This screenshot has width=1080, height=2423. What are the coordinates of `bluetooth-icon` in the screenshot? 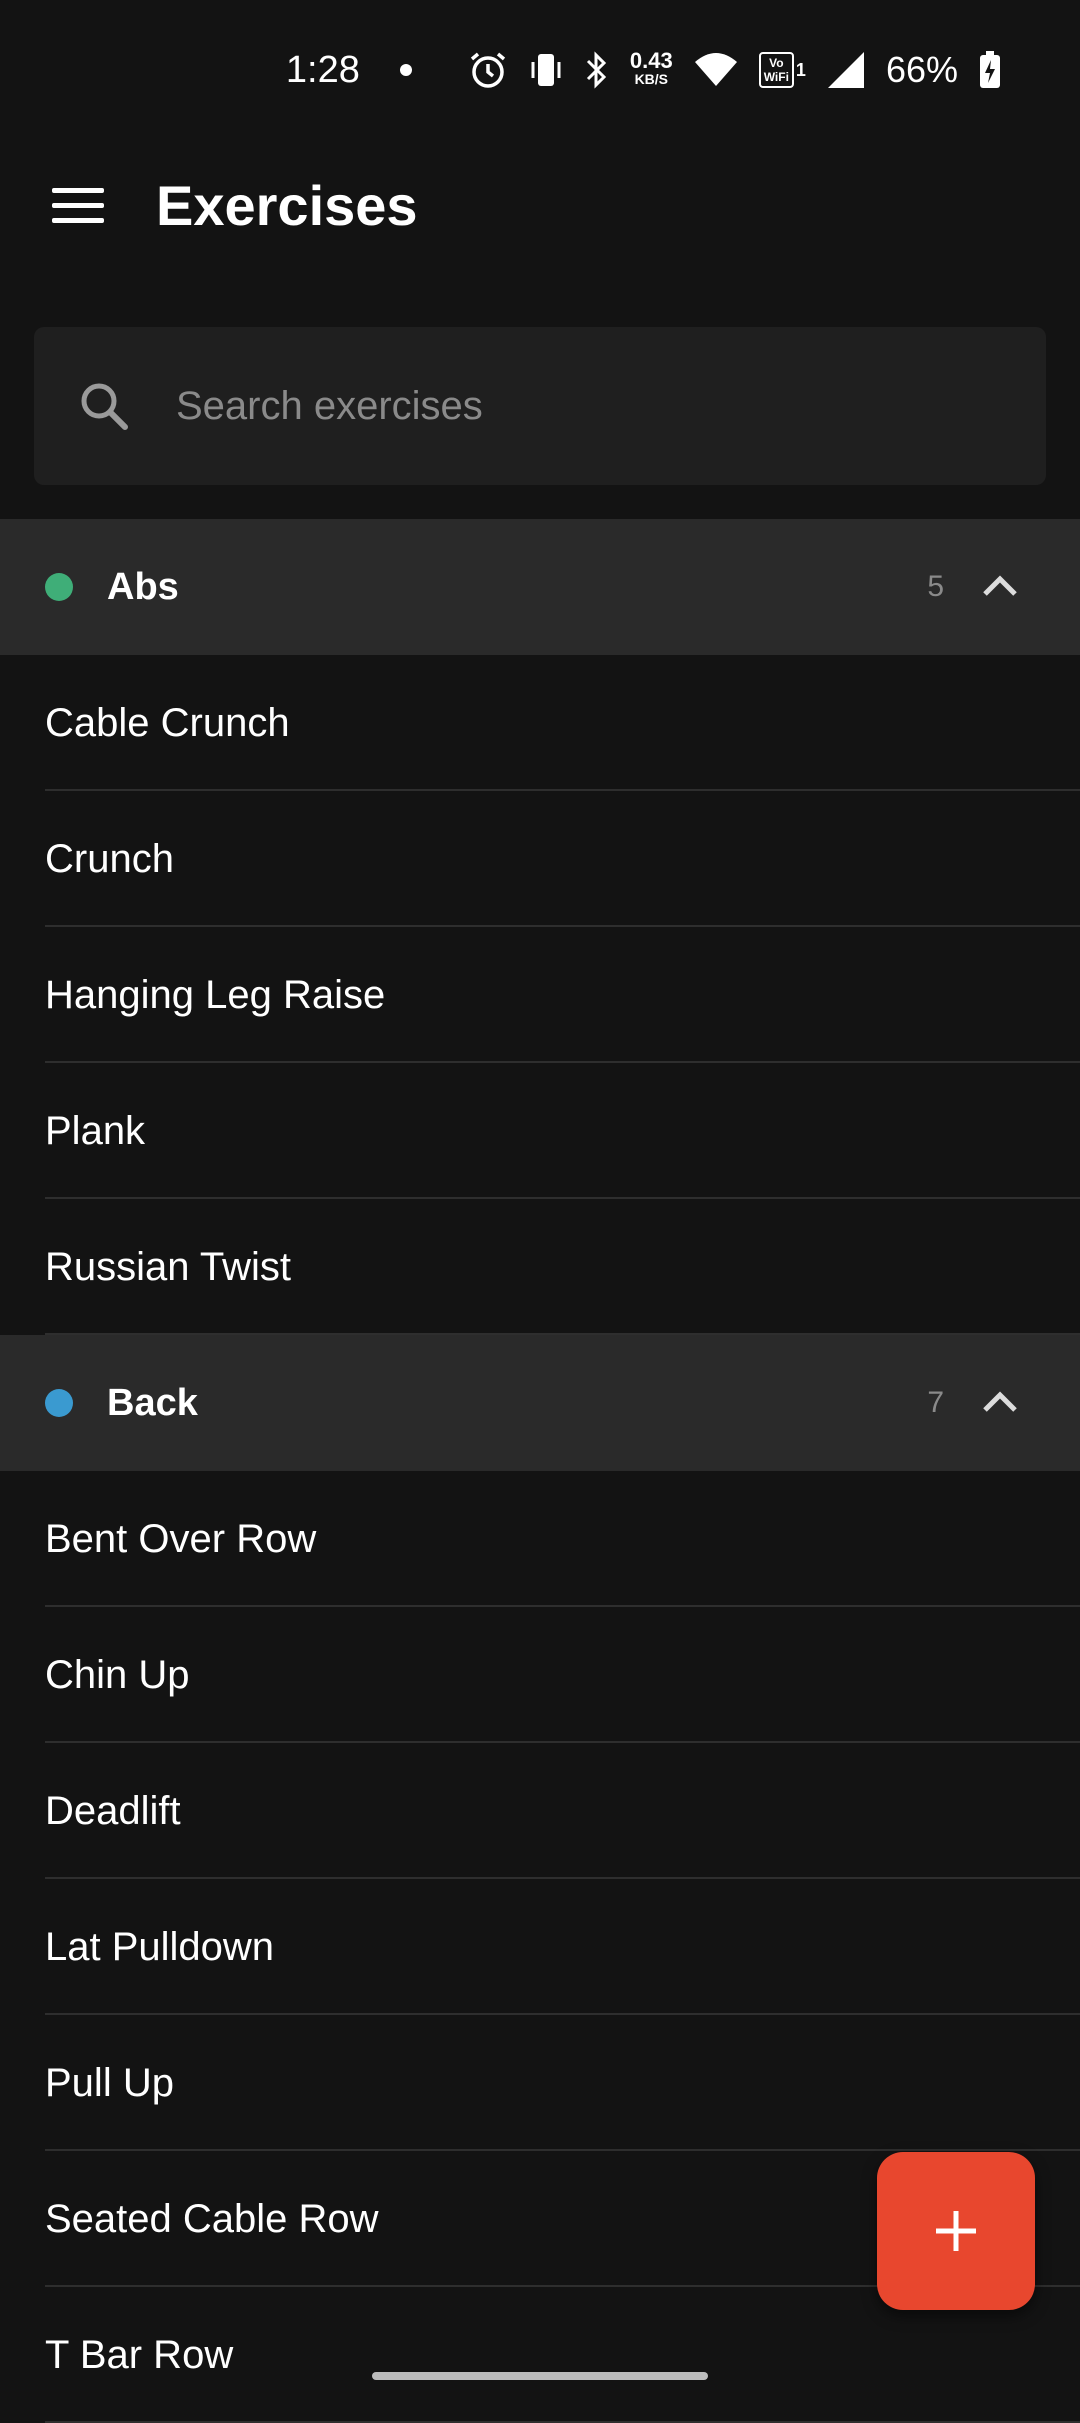 It's located at (597, 70).